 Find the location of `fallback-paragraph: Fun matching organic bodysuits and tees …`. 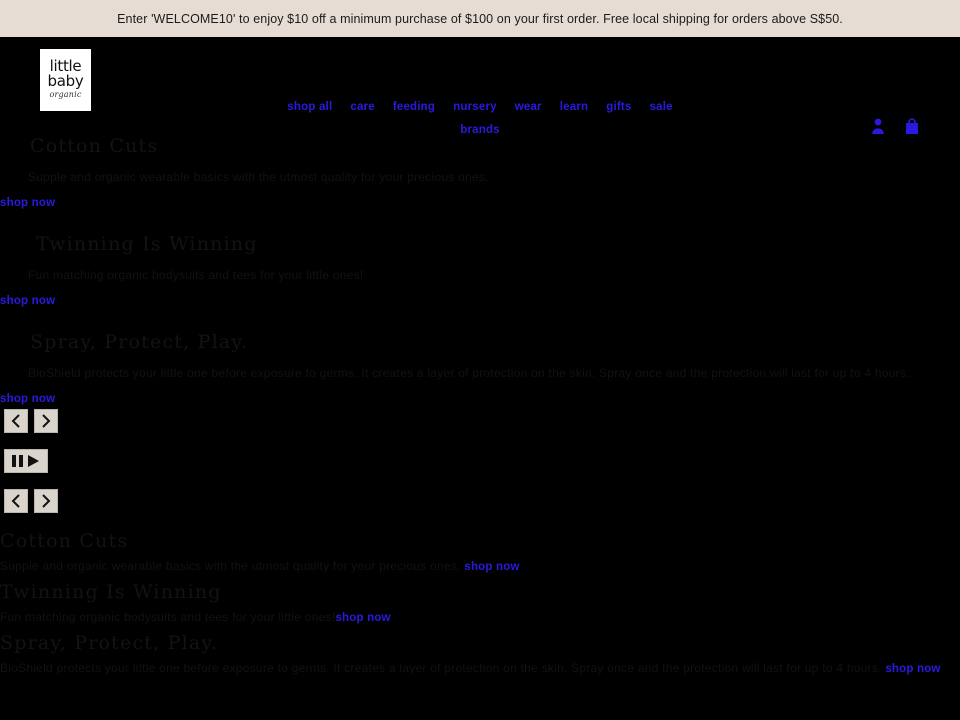

fallback-paragraph: Fun matching organic bodysuits and tees … is located at coordinates (480, 617).